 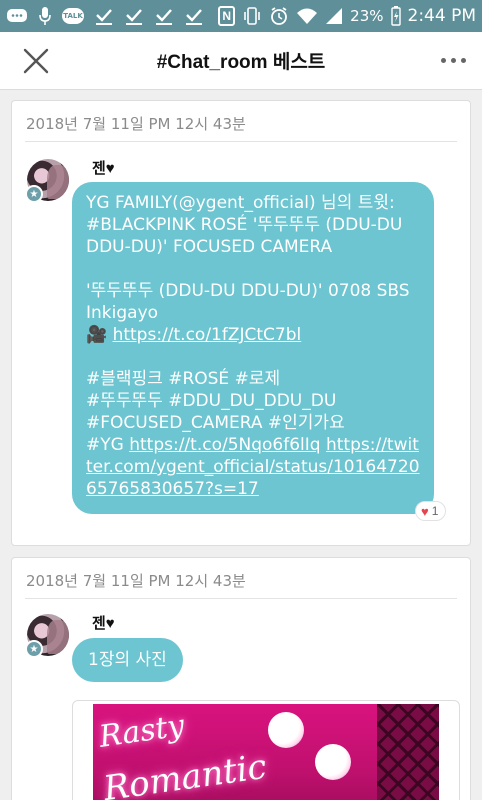 I want to click on message-bubble: 1장의 사진, so click(x=127, y=660).